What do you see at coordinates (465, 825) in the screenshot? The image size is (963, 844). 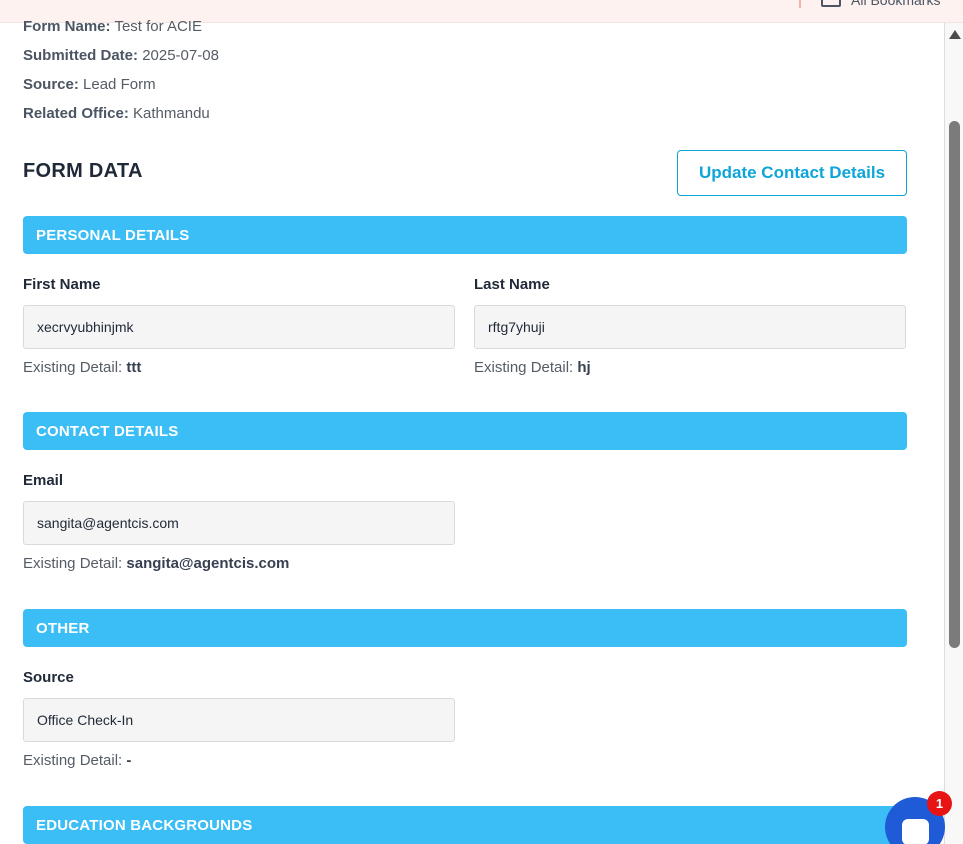 I see `section-education-backgrounds: EDUCATION BACKGROUNDS` at bounding box center [465, 825].